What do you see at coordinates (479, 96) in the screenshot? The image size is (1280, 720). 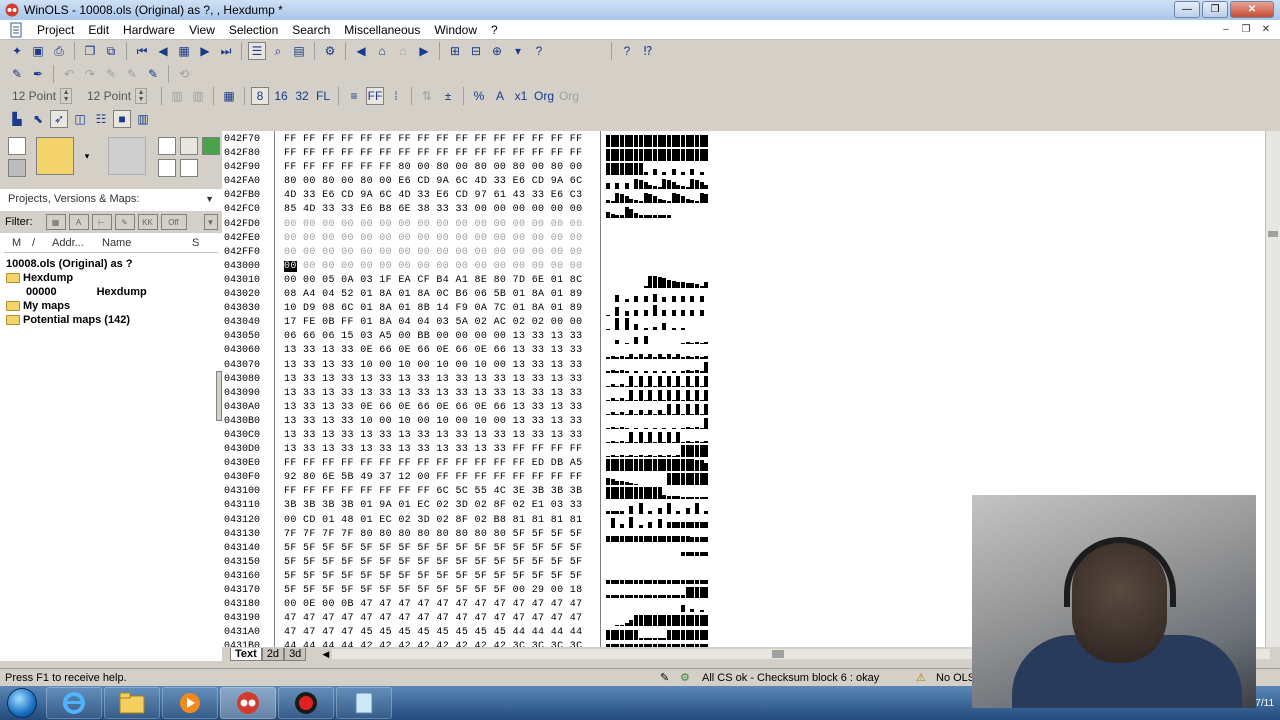 I see `percent-button: %` at bounding box center [479, 96].